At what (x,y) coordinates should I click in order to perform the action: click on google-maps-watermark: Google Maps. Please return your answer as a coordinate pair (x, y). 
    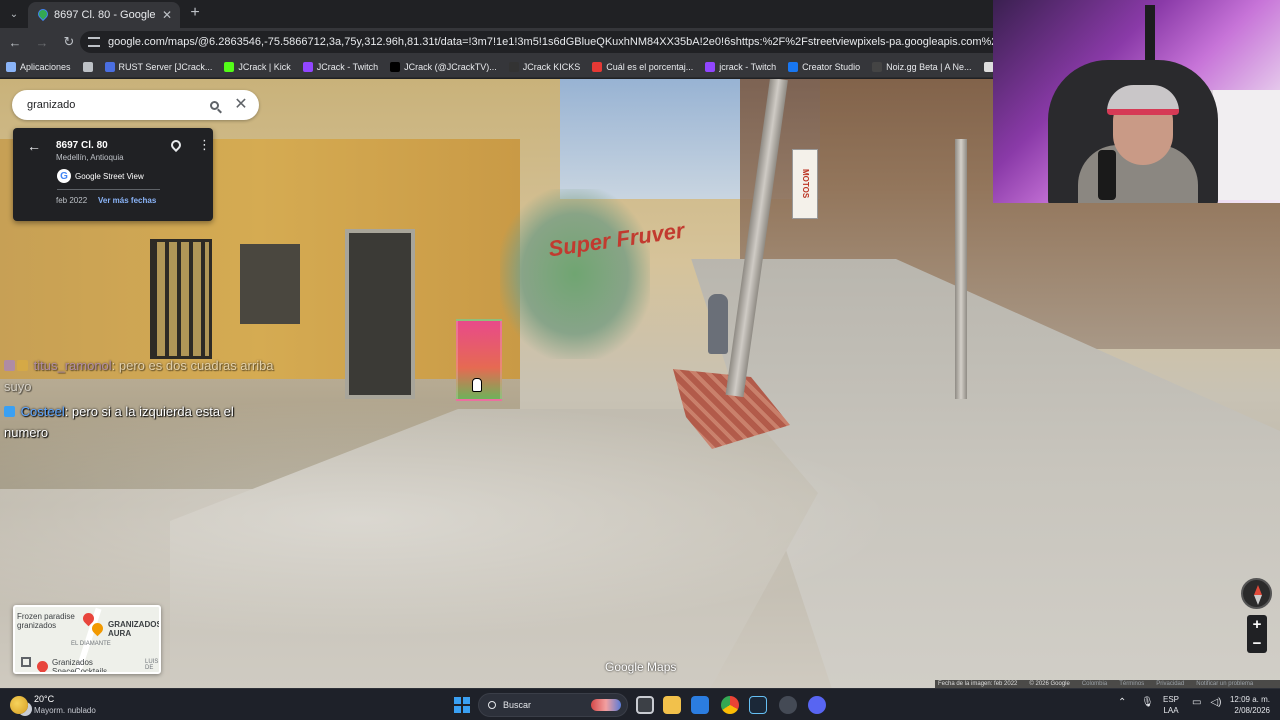
    Looking at the image, I should click on (641, 667).